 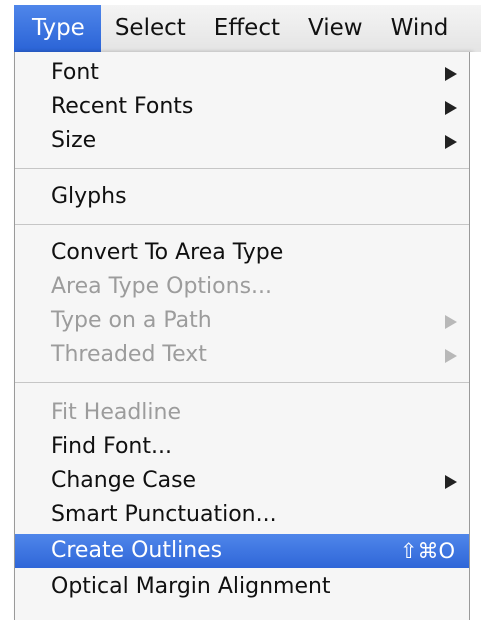 What do you see at coordinates (116, 412) in the screenshot?
I see `menu-item-label: Fit Headline` at bounding box center [116, 412].